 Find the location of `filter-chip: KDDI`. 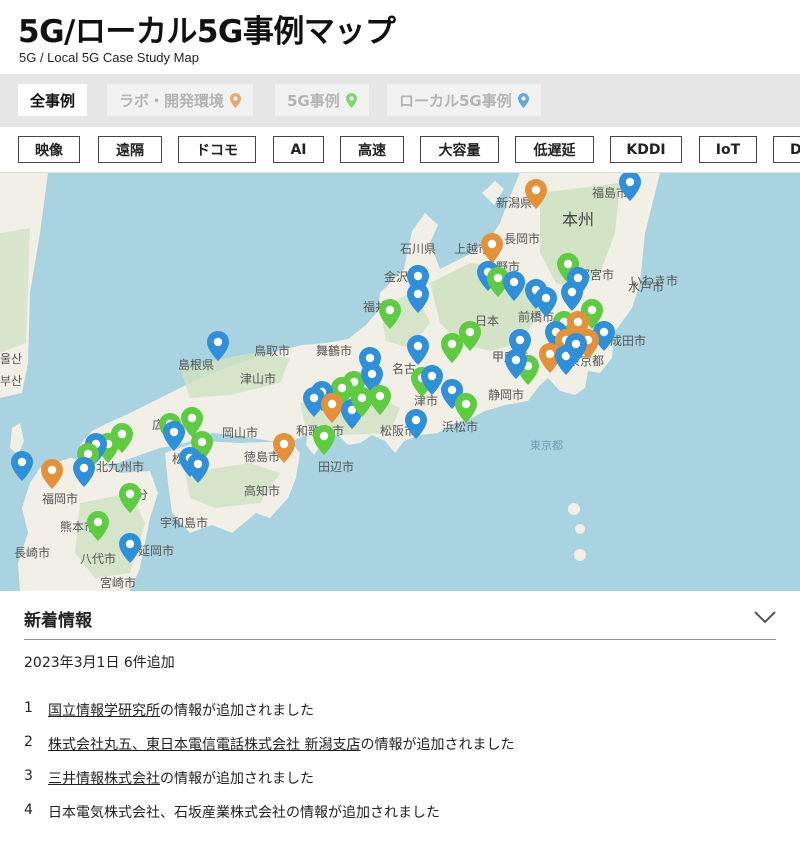

filter-chip: KDDI is located at coordinates (646, 149).